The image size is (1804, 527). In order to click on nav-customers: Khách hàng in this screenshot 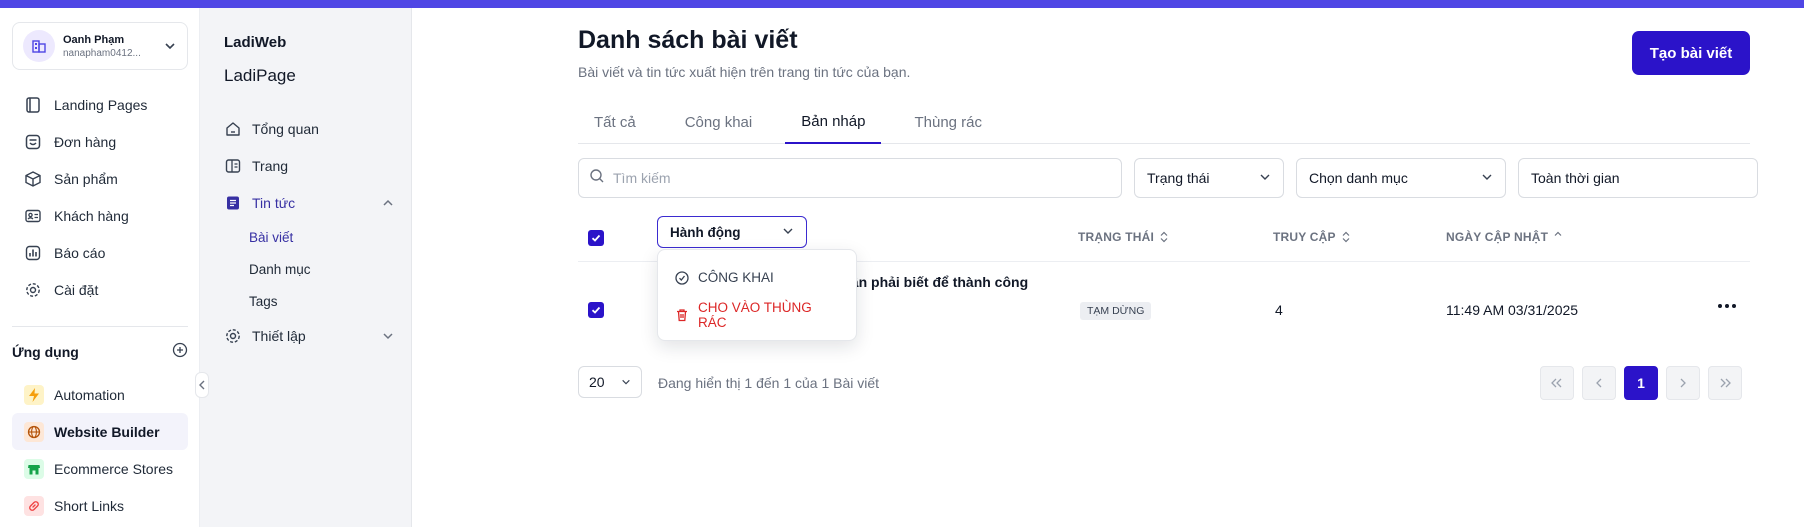, I will do `click(100, 215)`.